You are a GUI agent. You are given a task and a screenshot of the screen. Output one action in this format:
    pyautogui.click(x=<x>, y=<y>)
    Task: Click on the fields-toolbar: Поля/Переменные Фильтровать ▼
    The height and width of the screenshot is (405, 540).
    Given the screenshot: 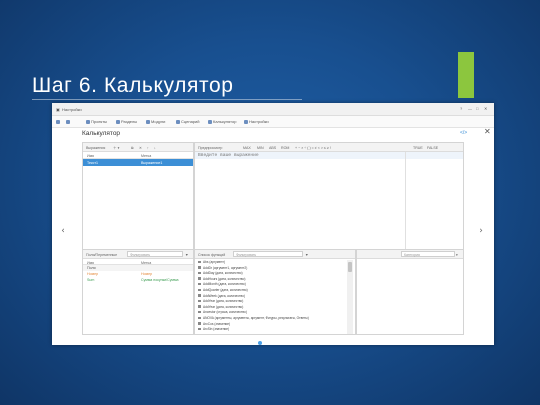 What is the action you would take?
    pyautogui.click(x=138, y=254)
    